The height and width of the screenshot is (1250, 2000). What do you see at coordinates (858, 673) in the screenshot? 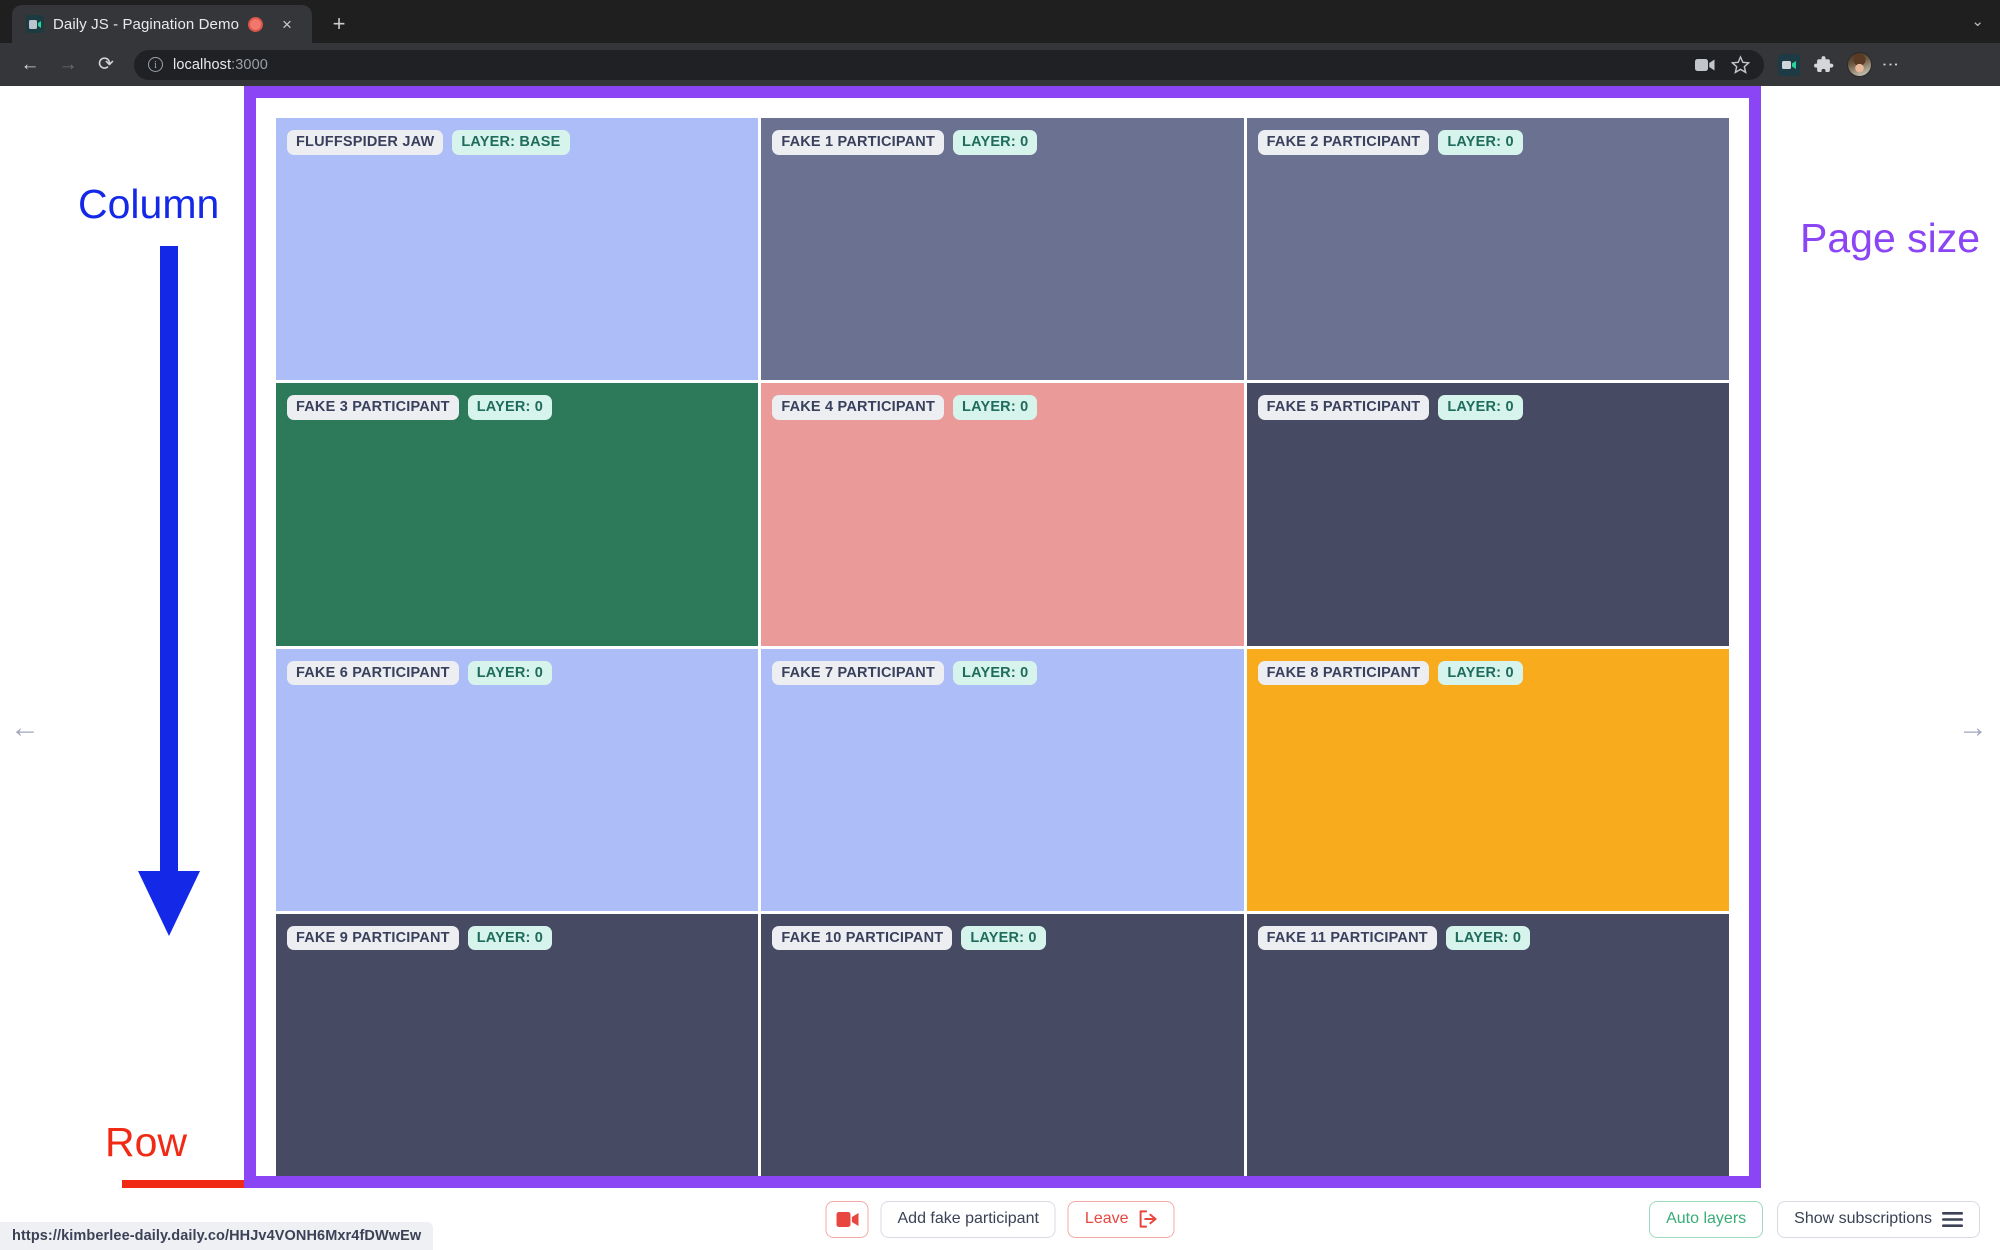
I see `participant-name-badge: FAKE 7 PARTICIPANT` at bounding box center [858, 673].